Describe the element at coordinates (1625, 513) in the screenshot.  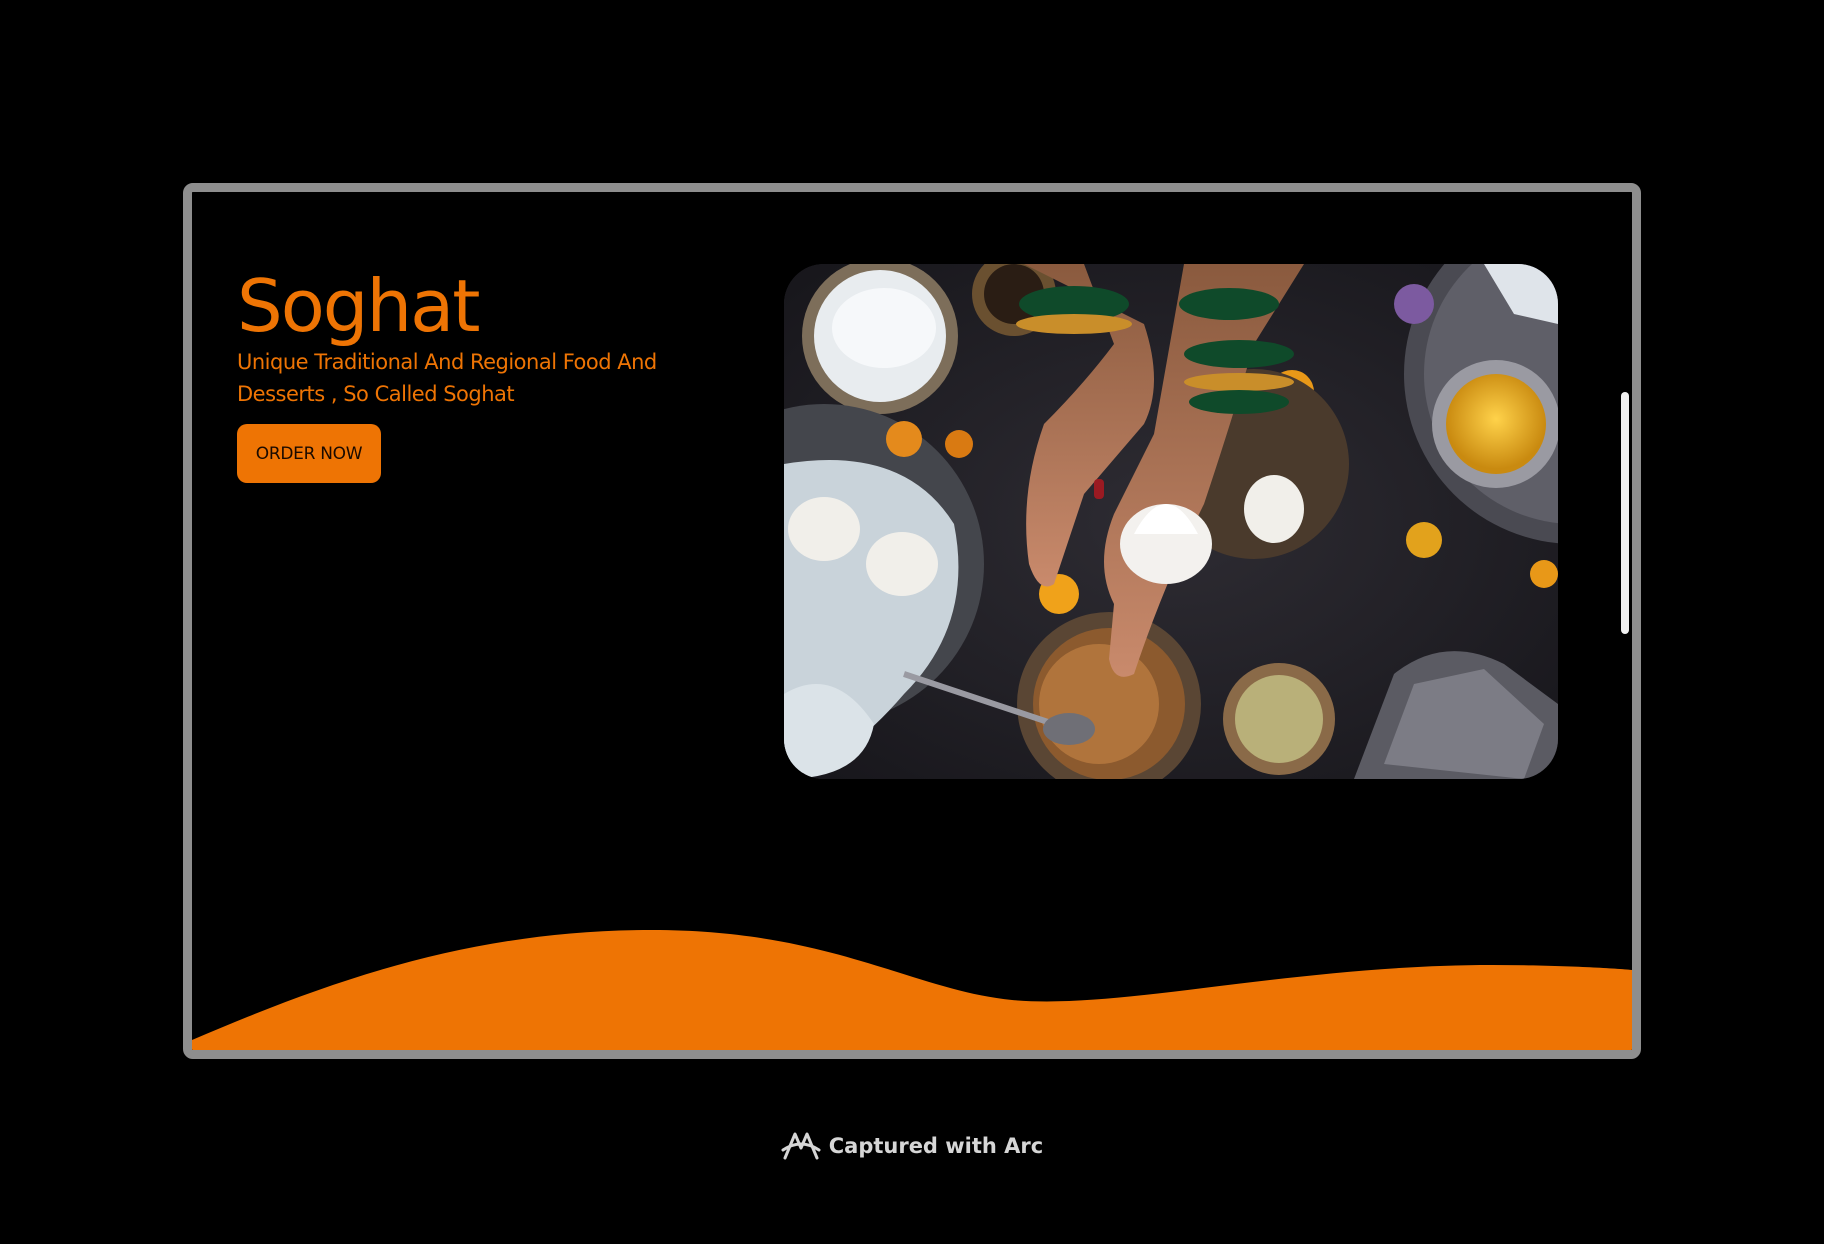
I see `page-scrollbar` at that location.